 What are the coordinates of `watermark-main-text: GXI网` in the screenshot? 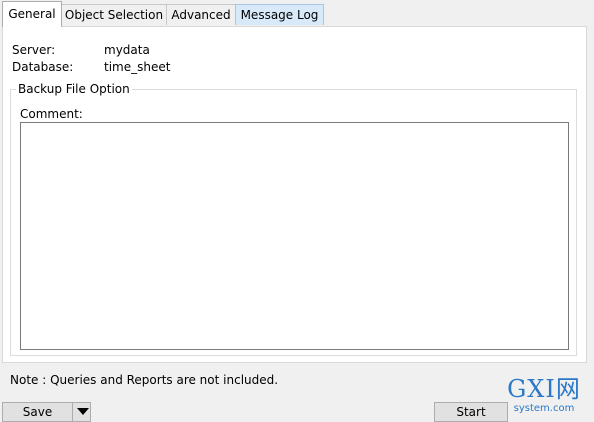 It's located at (544, 389).